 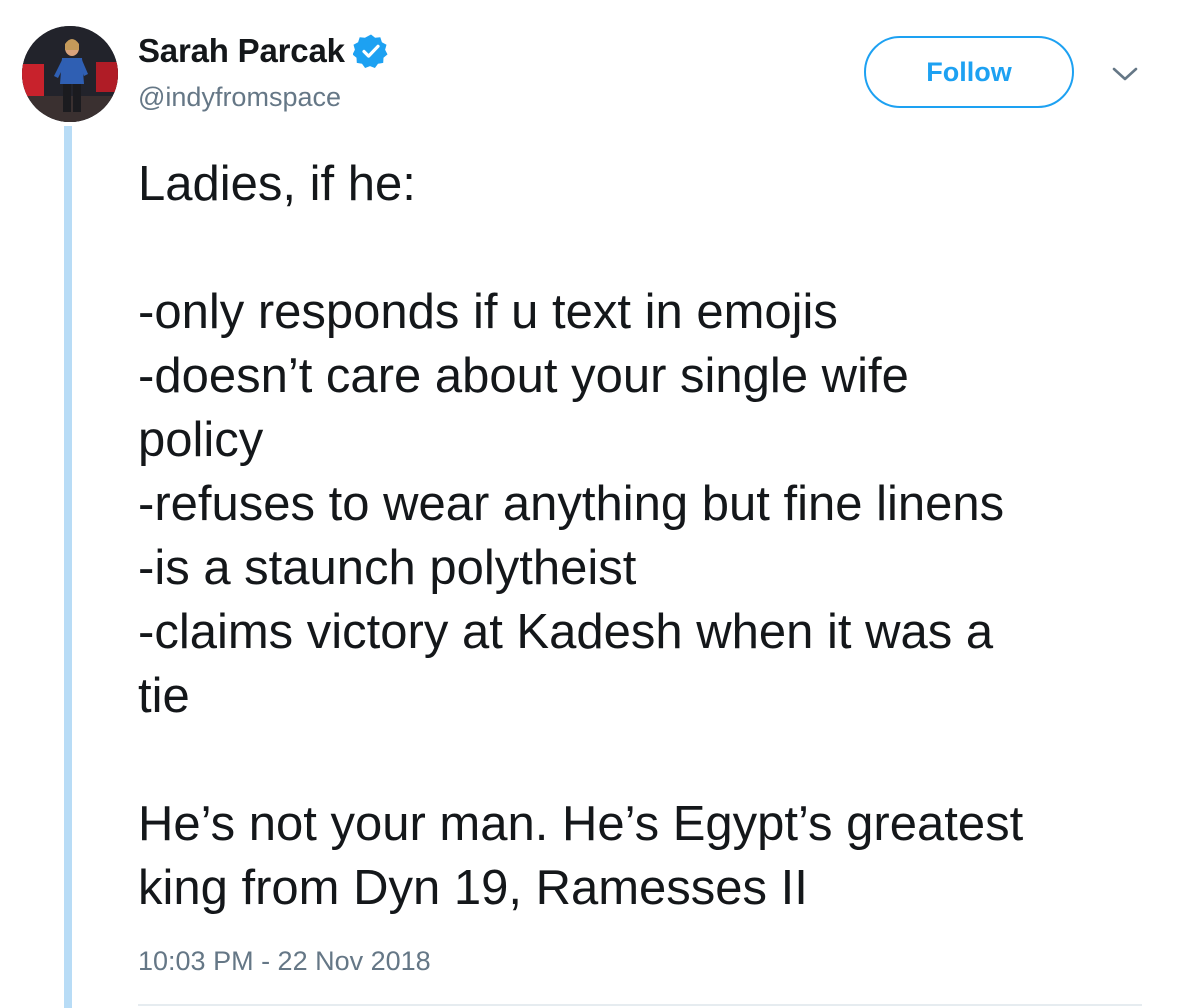 I want to click on thread-line, so click(x=68, y=567).